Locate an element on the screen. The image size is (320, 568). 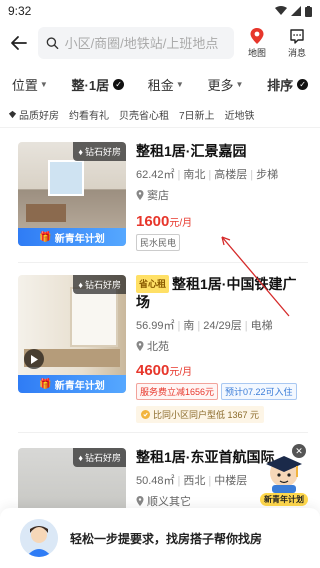
agent-avatar-icon is located at coordinates (39, 538).